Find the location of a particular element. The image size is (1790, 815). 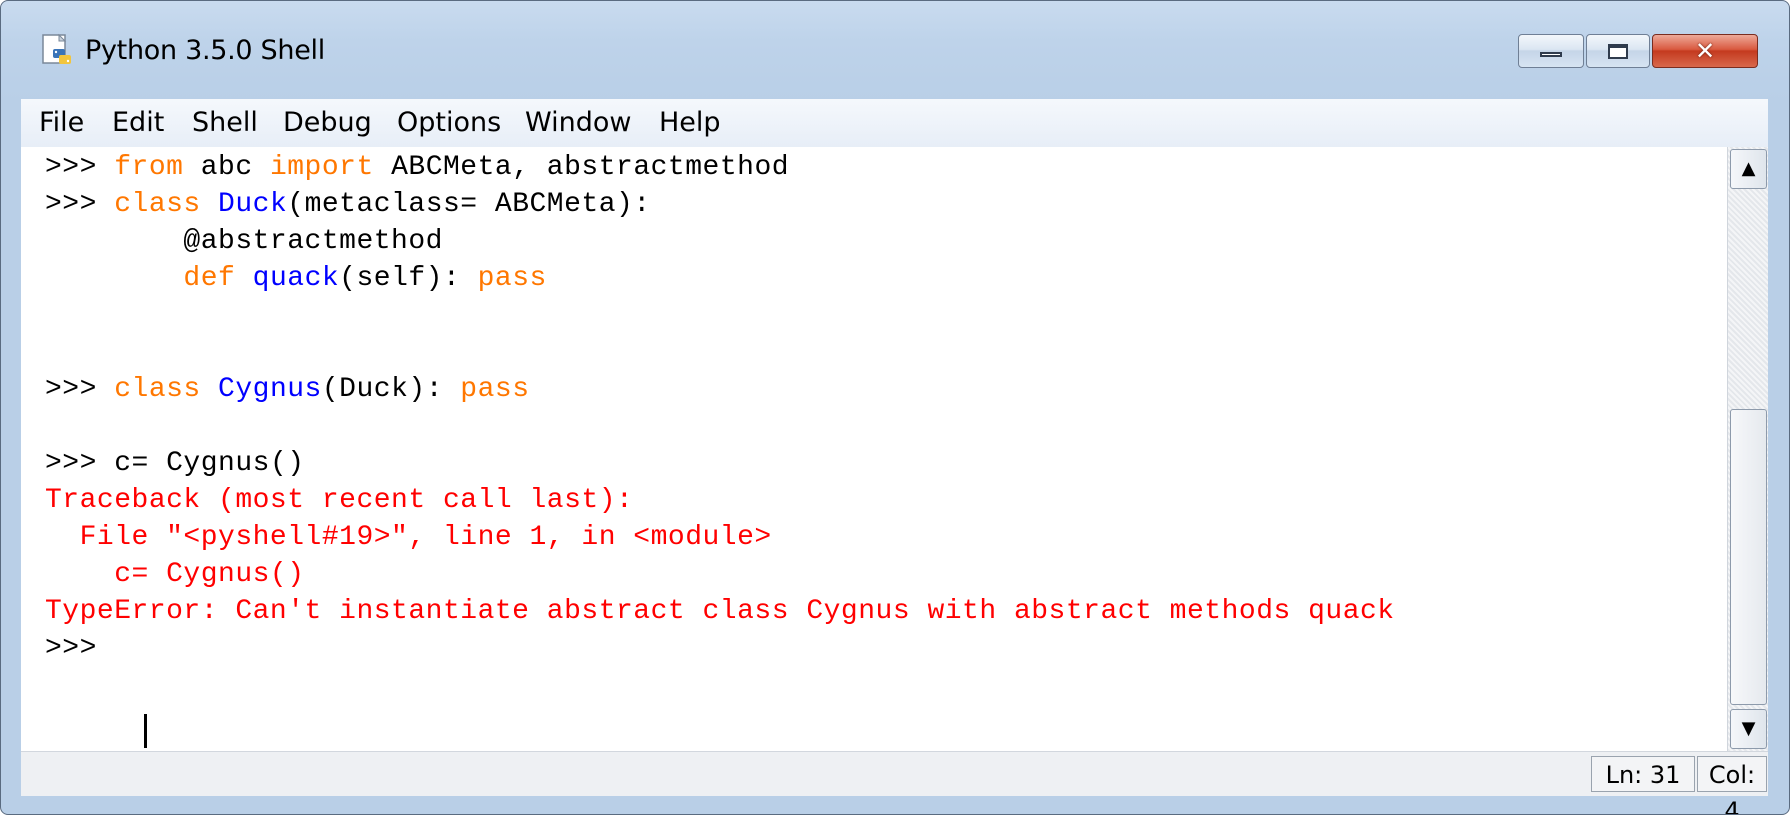

window-title: Python 3.5.0 Shell is located at coordinates (205, 50).